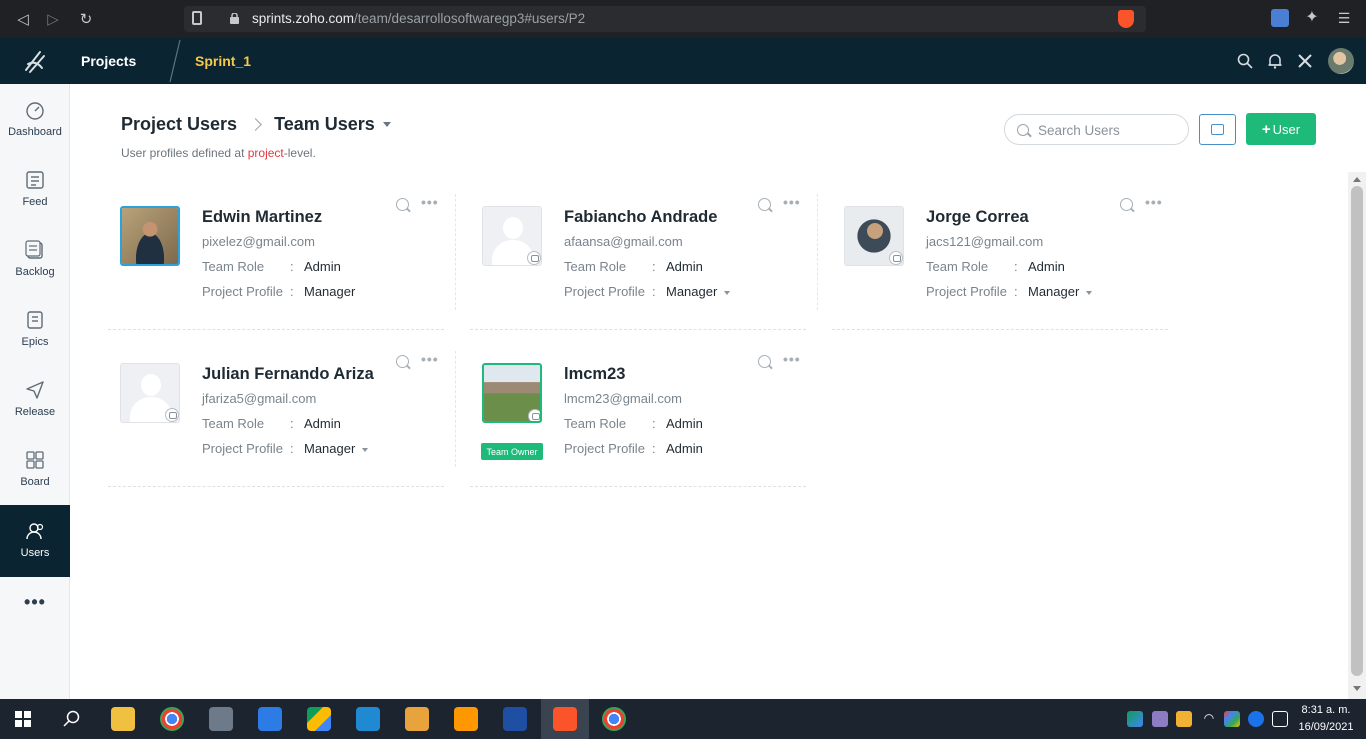 This screenshot has width=1366, height=739. Describe the element at coordinates (223, 61) in the screenshot. I see `sprint-link: Sprint_1` at that location.